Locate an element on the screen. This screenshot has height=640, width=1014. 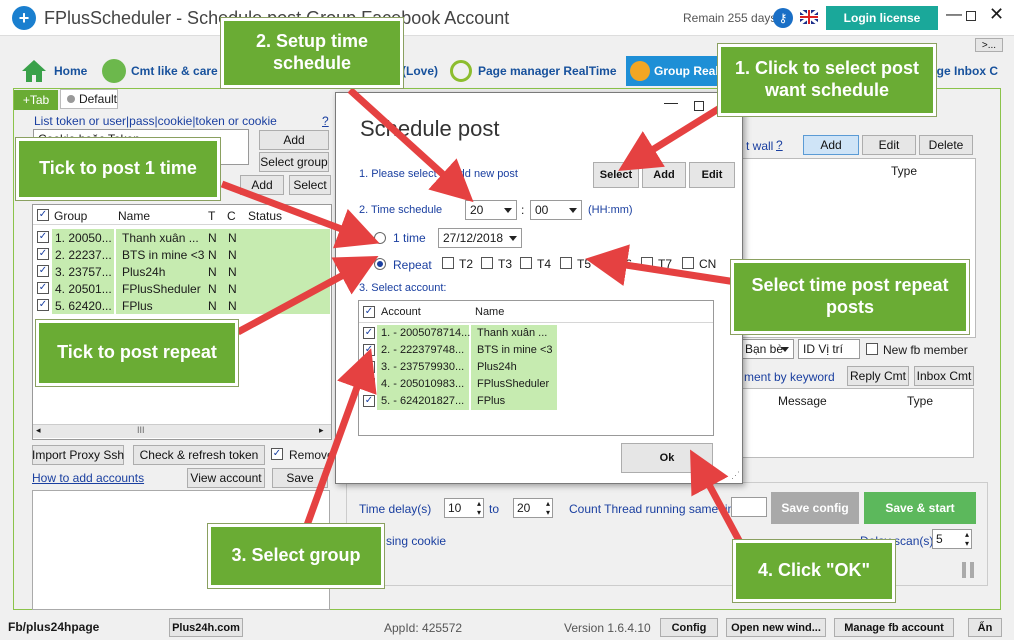
key-icon: ⚷ is located at coordinates (783, 18).